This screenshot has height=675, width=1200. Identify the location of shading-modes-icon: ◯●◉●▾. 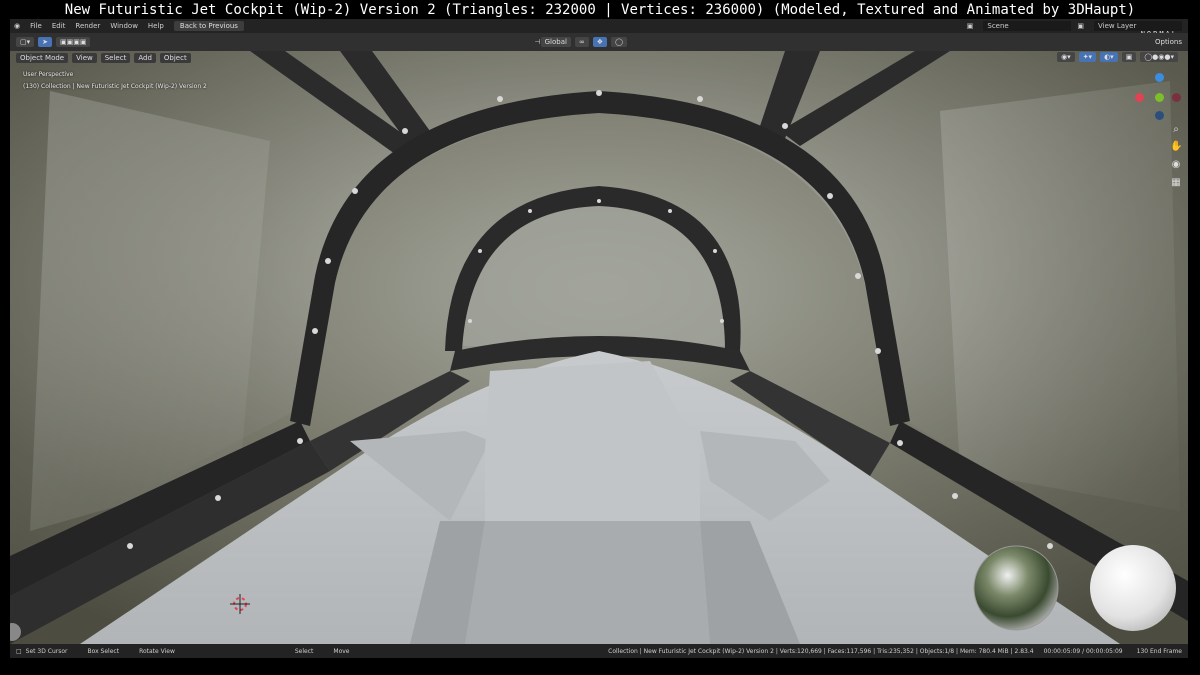
(1159, 57).